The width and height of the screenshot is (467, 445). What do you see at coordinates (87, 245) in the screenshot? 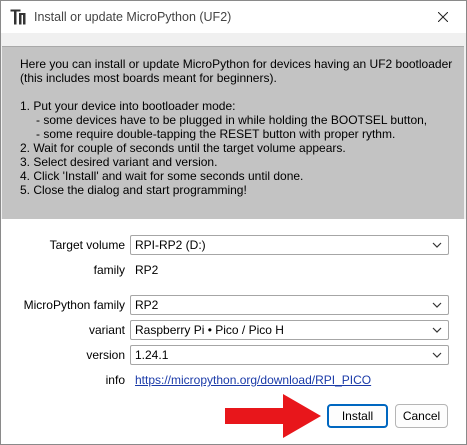
I see `target-volume-label: Target volume` at bounding box center [87, 245].